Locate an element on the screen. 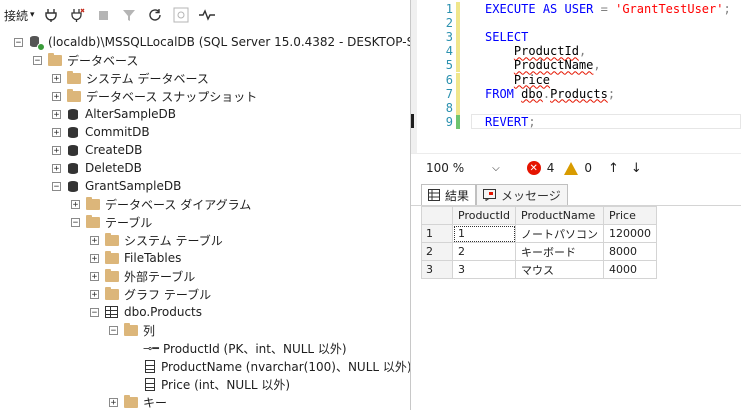  line-number: 6 is located at coordinates (449, 79).